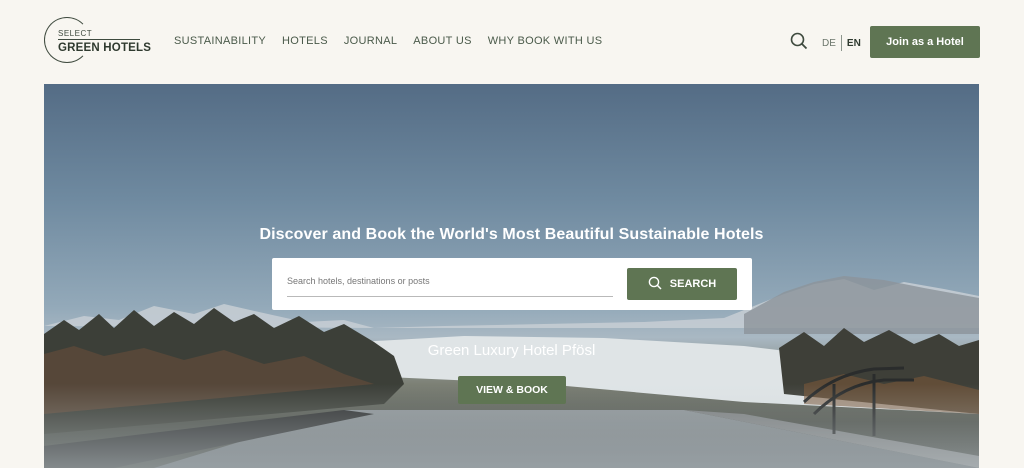  What do you see at coordinates (693, 284) in the screenshot?
I see `search-button-label: SEARCH` at bounding box center [693, 284].